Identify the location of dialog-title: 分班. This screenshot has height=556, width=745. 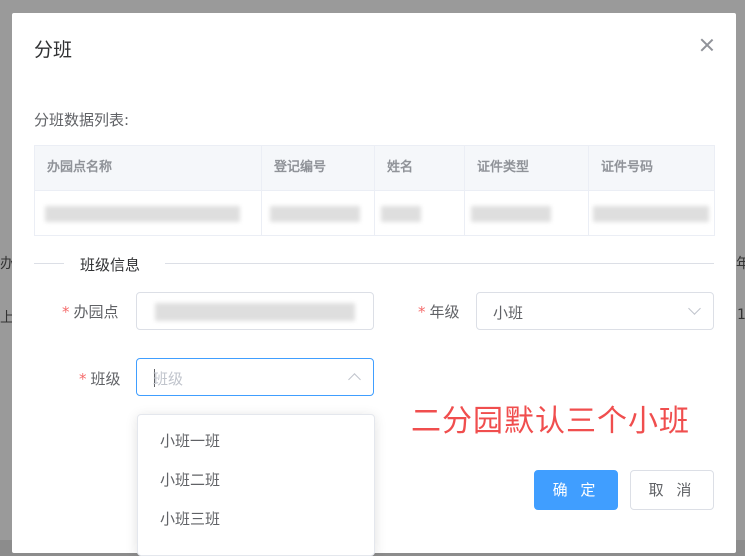
(53, 50).